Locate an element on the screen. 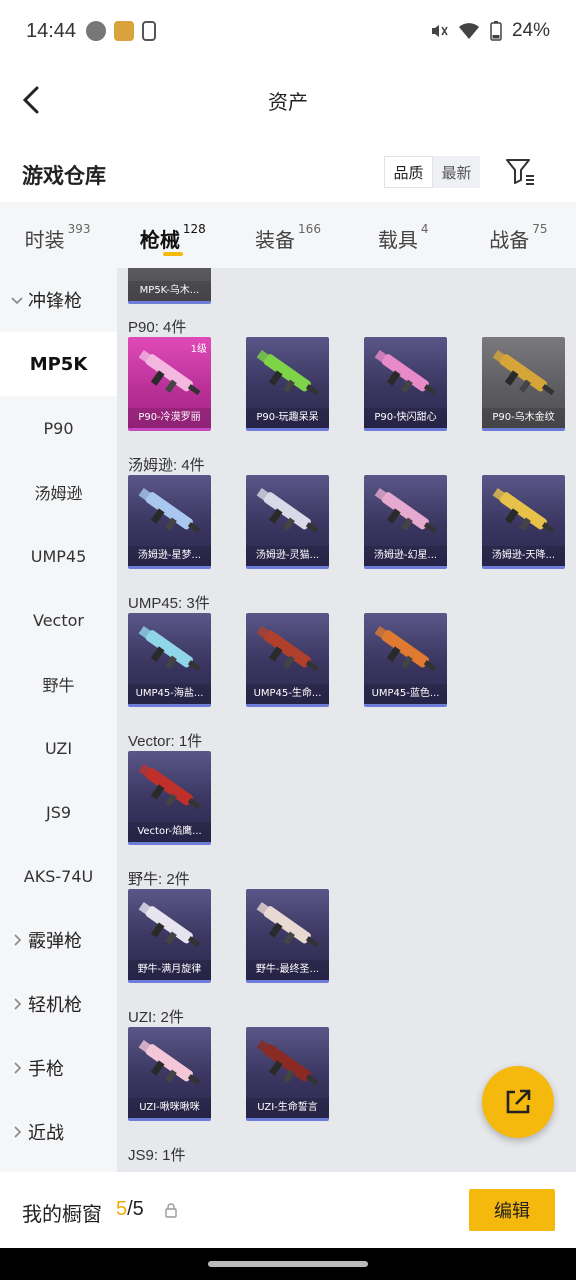  battery-icon is located at coordinates (496, 31).